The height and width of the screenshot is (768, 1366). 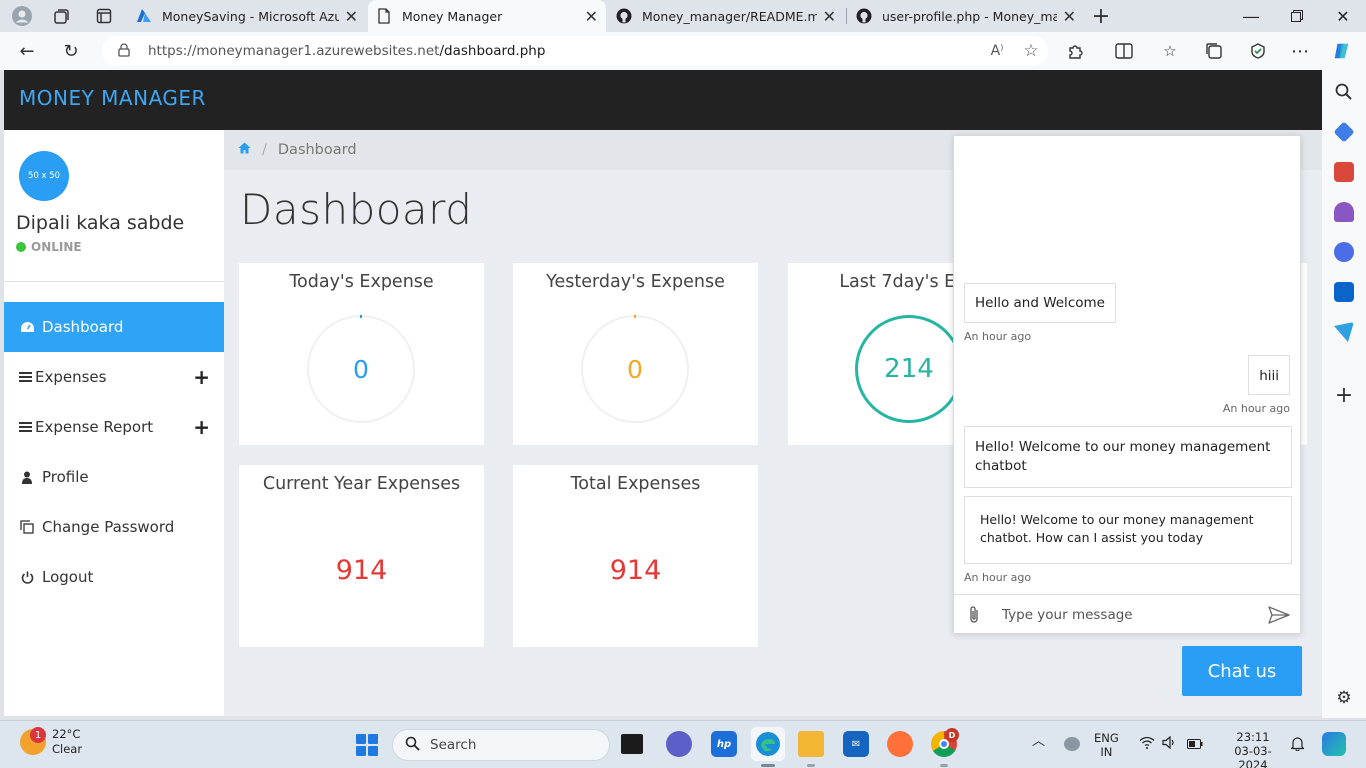 What do you see at coordinates (811, 744) in the screenshot?
I see `file-explorer-icon` at bounding box center [811, 744].